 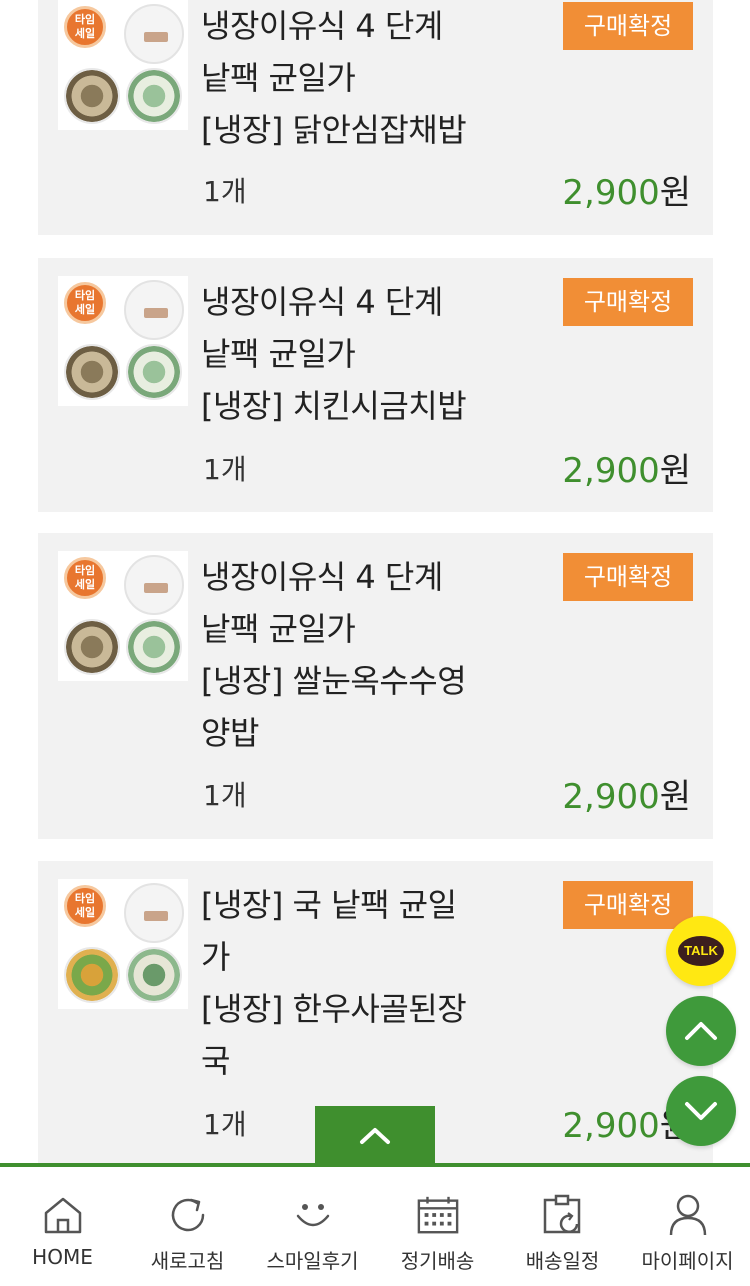 What do you see at coordinates (351, 78) in the screenshot?
I see `product-title: 냉장이유식 4 단계 낱팩 균일가 [냉장] 닭안심잡채밥` at bounding box center [351, 78].